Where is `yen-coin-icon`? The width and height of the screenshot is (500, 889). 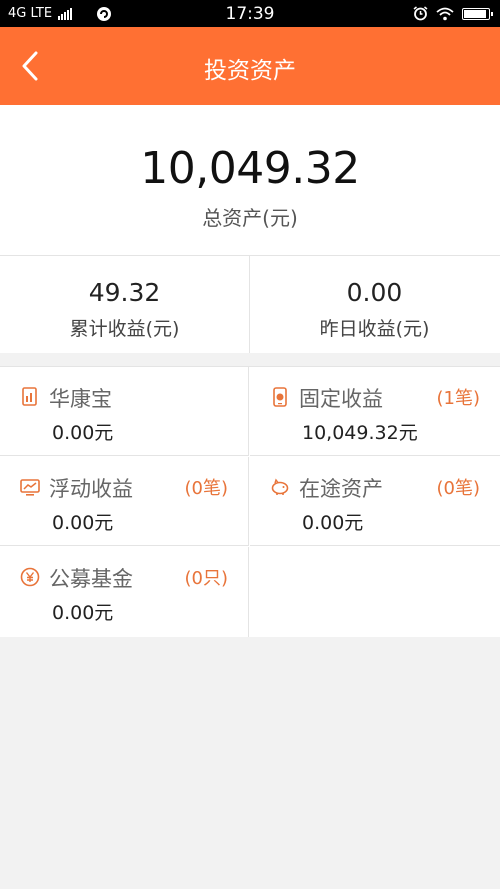 yen-coin-icon is located at coordinates (30, 577).